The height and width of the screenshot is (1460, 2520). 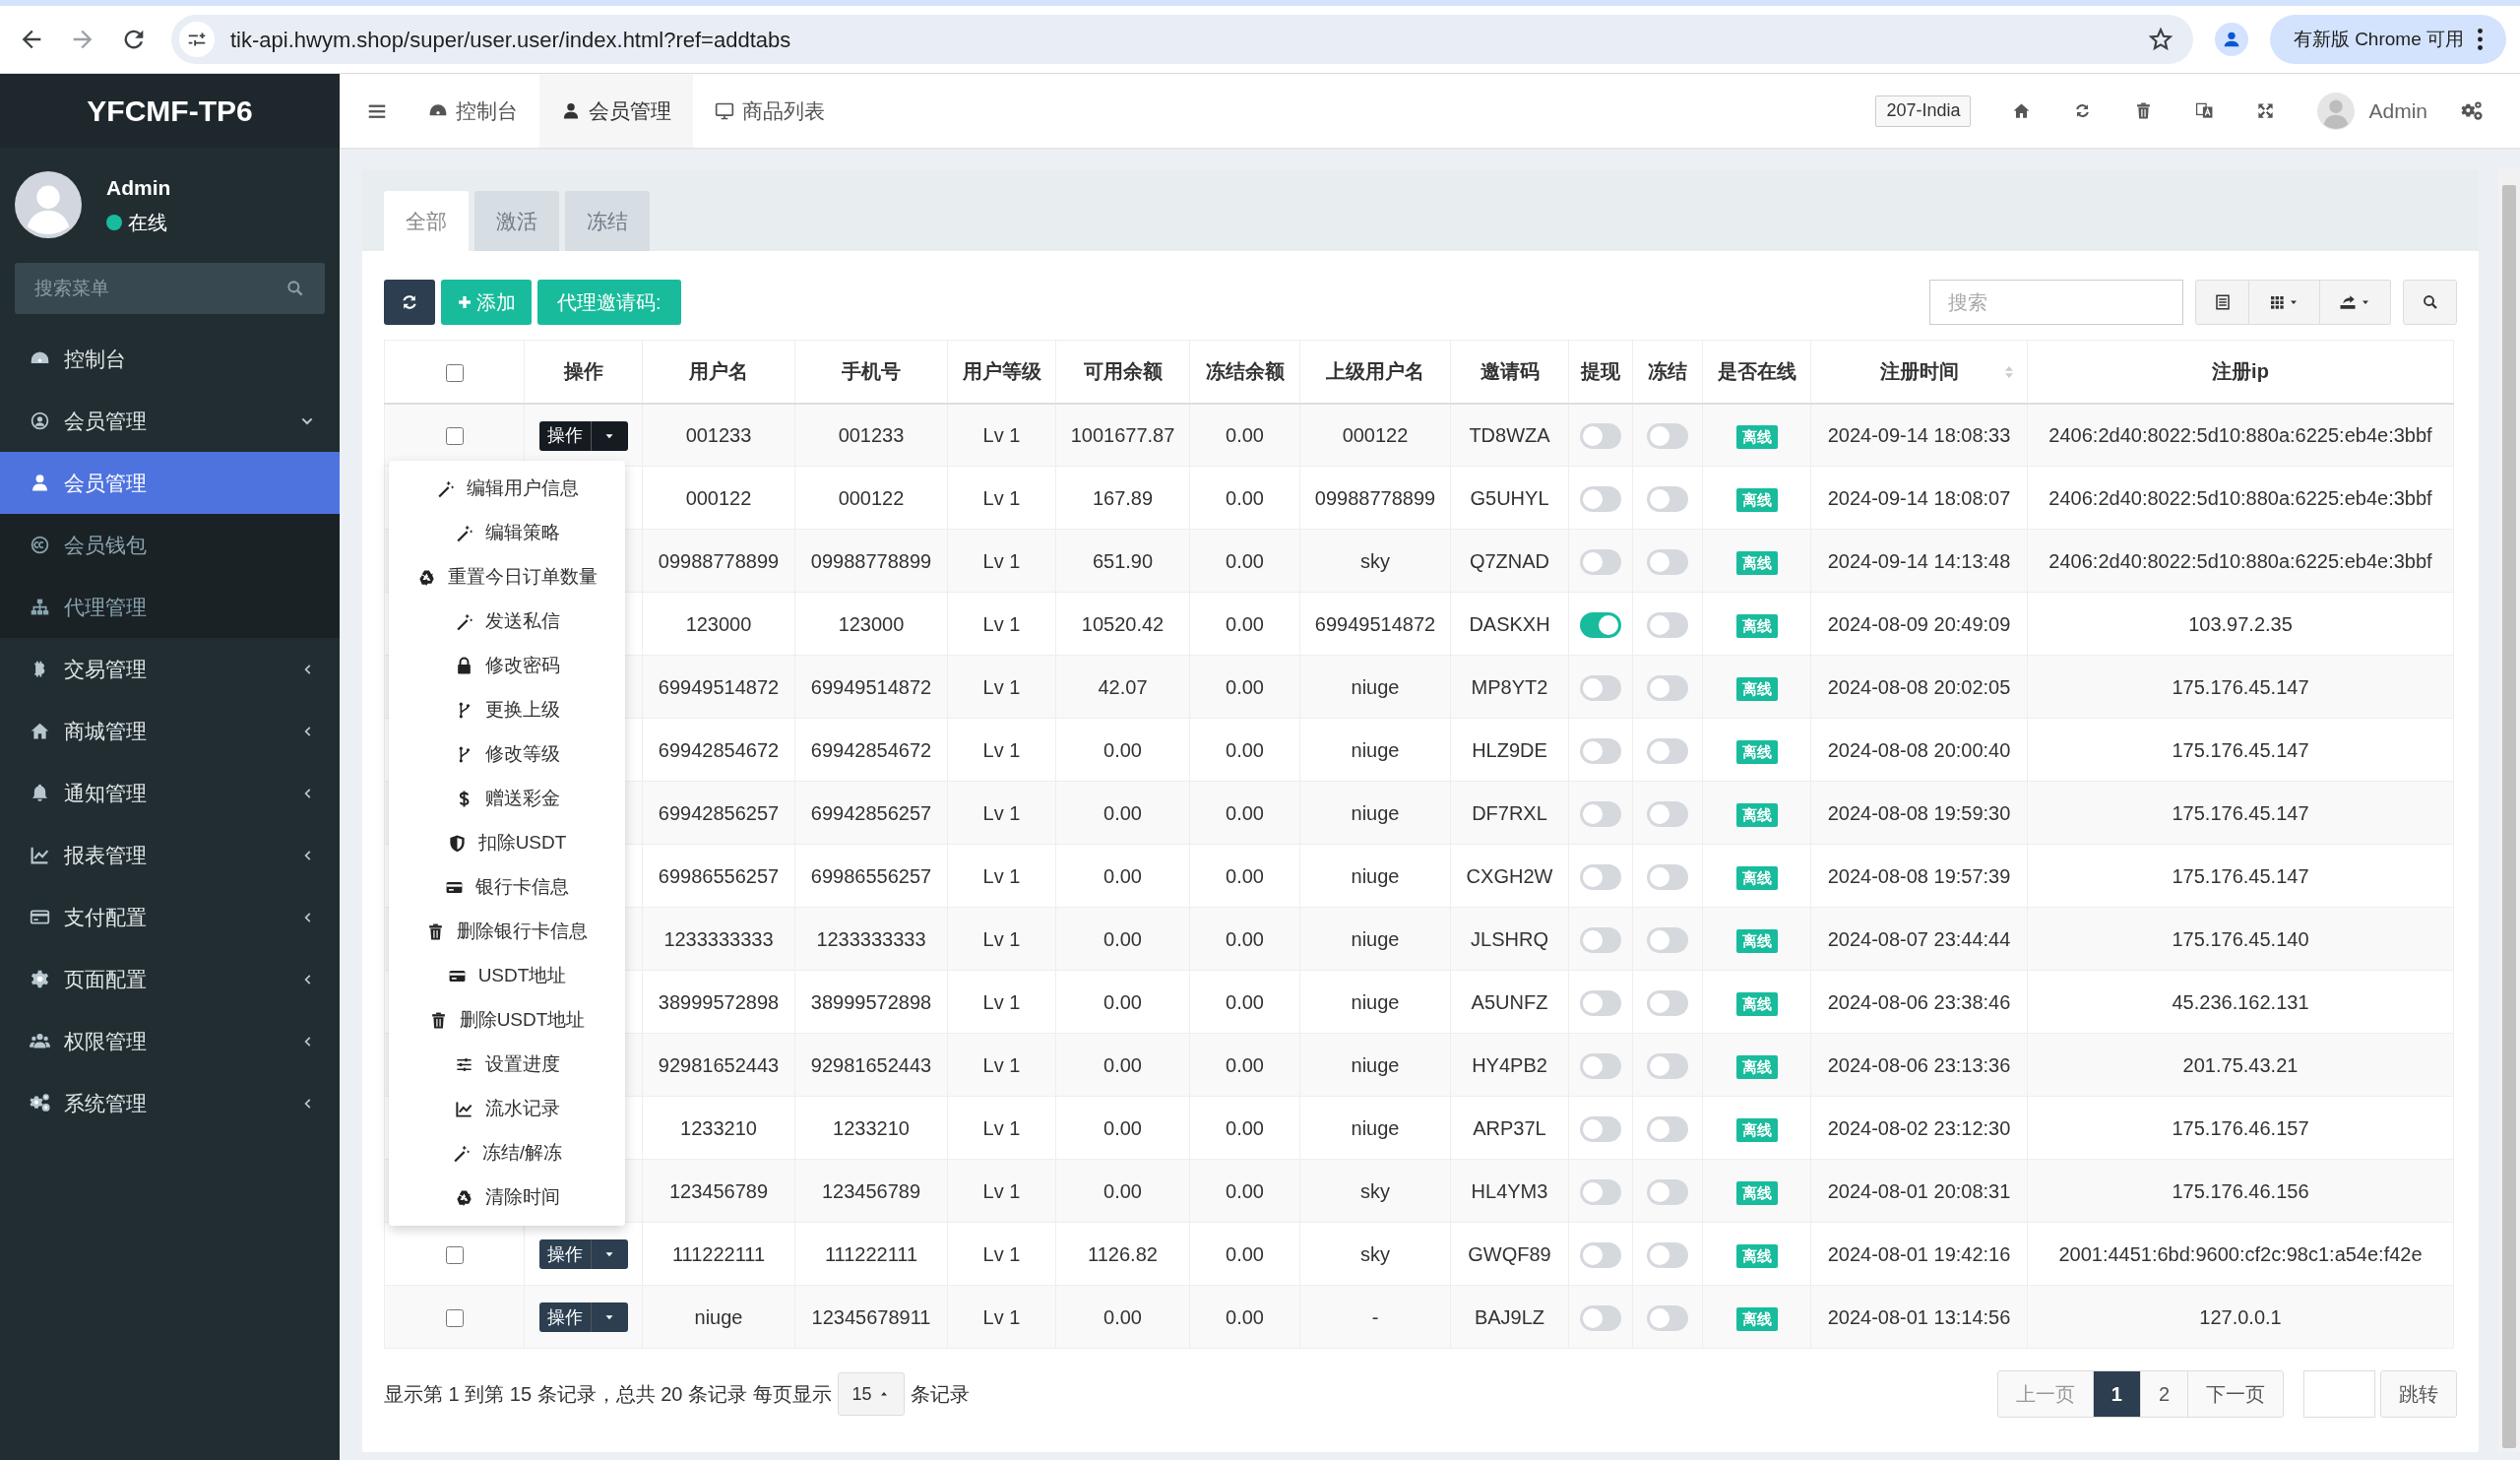 I want to click on menu-item: 编辑用户信息, so click(x=507, y=489).